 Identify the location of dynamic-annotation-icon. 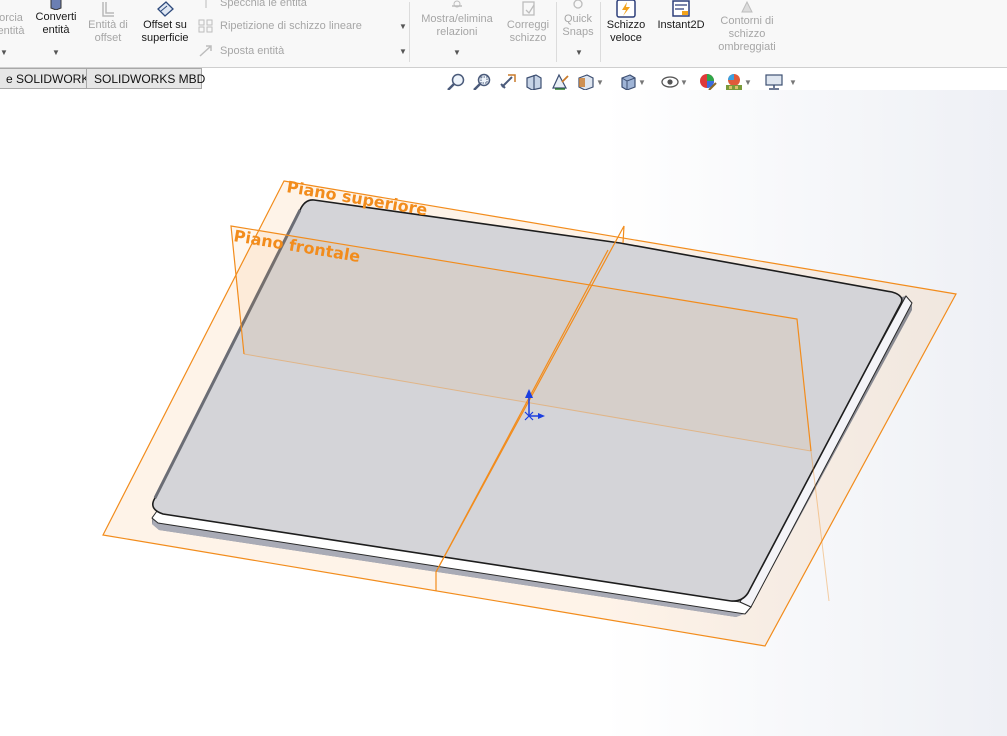
(560, 82).